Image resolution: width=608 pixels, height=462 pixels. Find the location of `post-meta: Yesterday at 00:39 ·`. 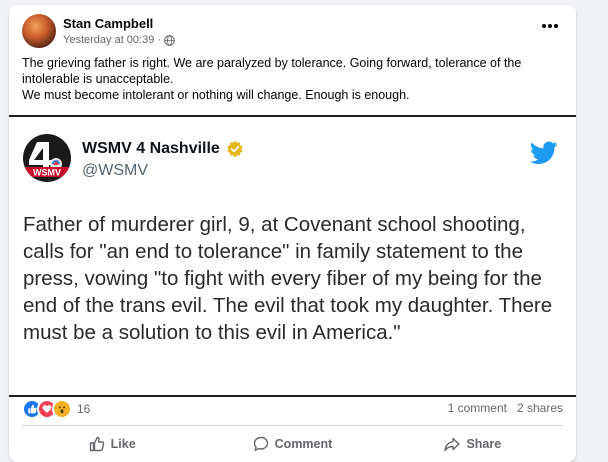

post-meta: Yesterday at 00:39 · is located at coordinates (119, 40).